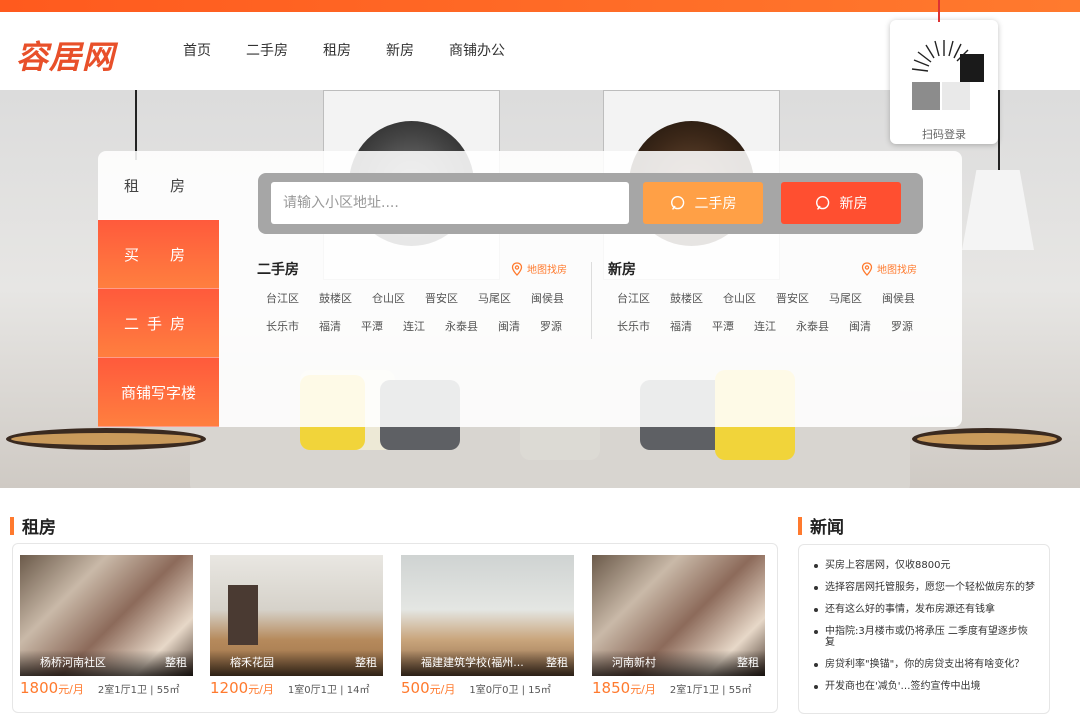  I want to click on search-newhome-button: 新房, so click(841, 203).